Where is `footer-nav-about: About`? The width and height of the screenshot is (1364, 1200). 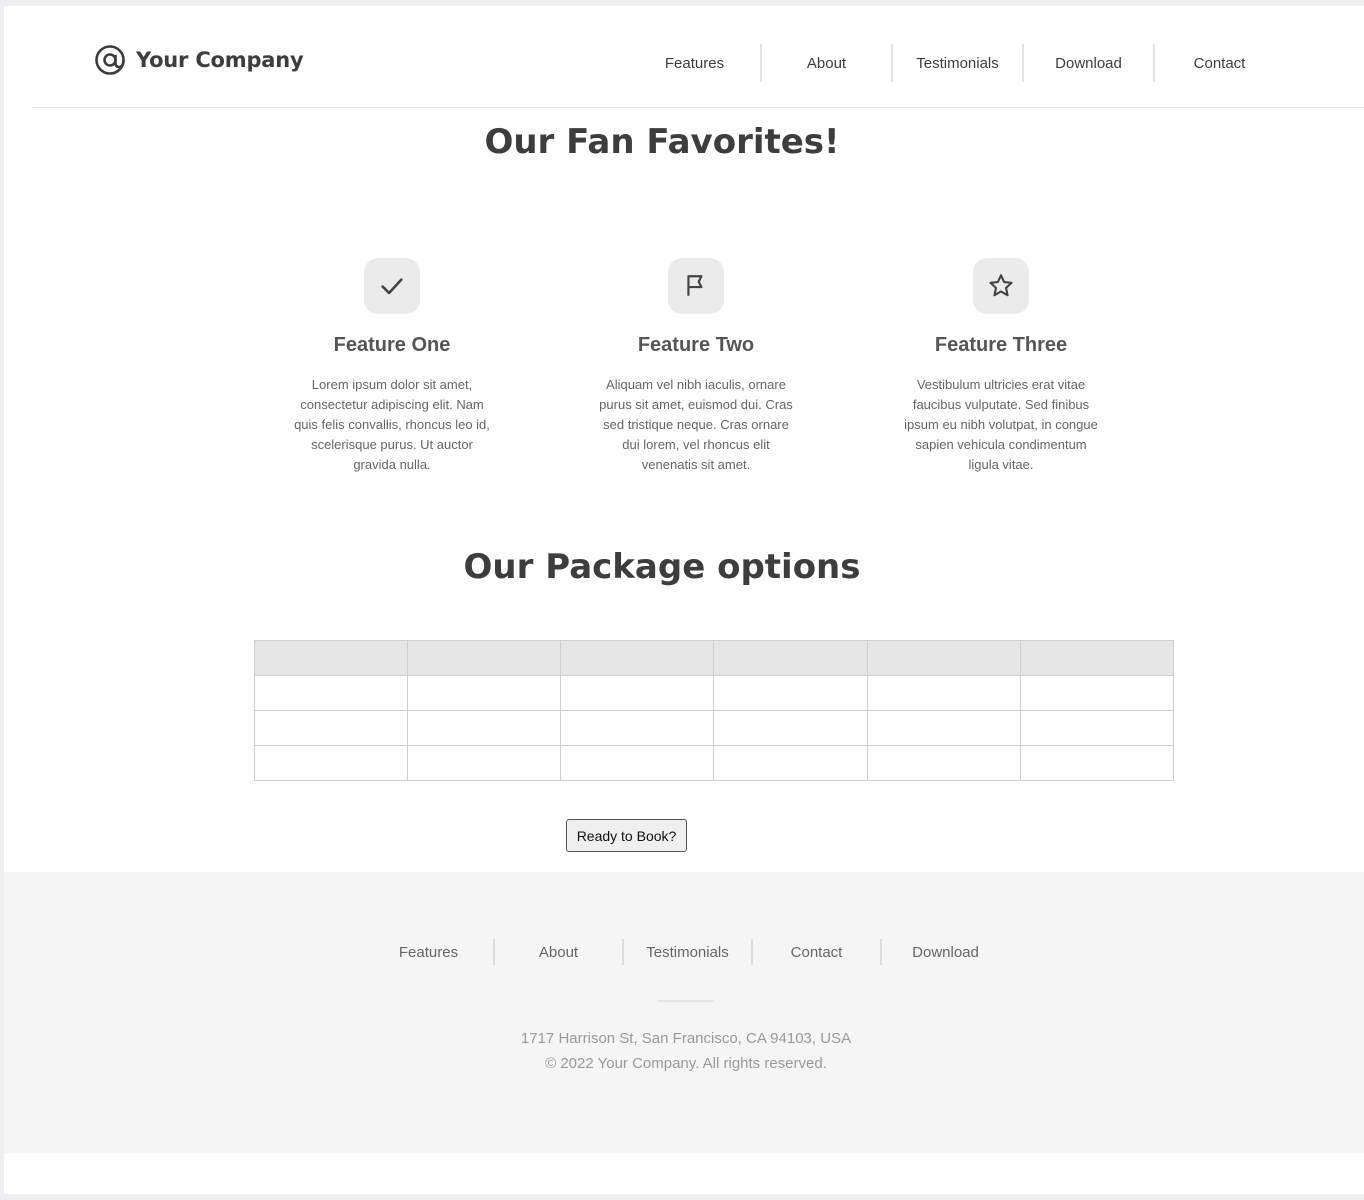
footer-nav-about: About is located at coordinates (557, 952).